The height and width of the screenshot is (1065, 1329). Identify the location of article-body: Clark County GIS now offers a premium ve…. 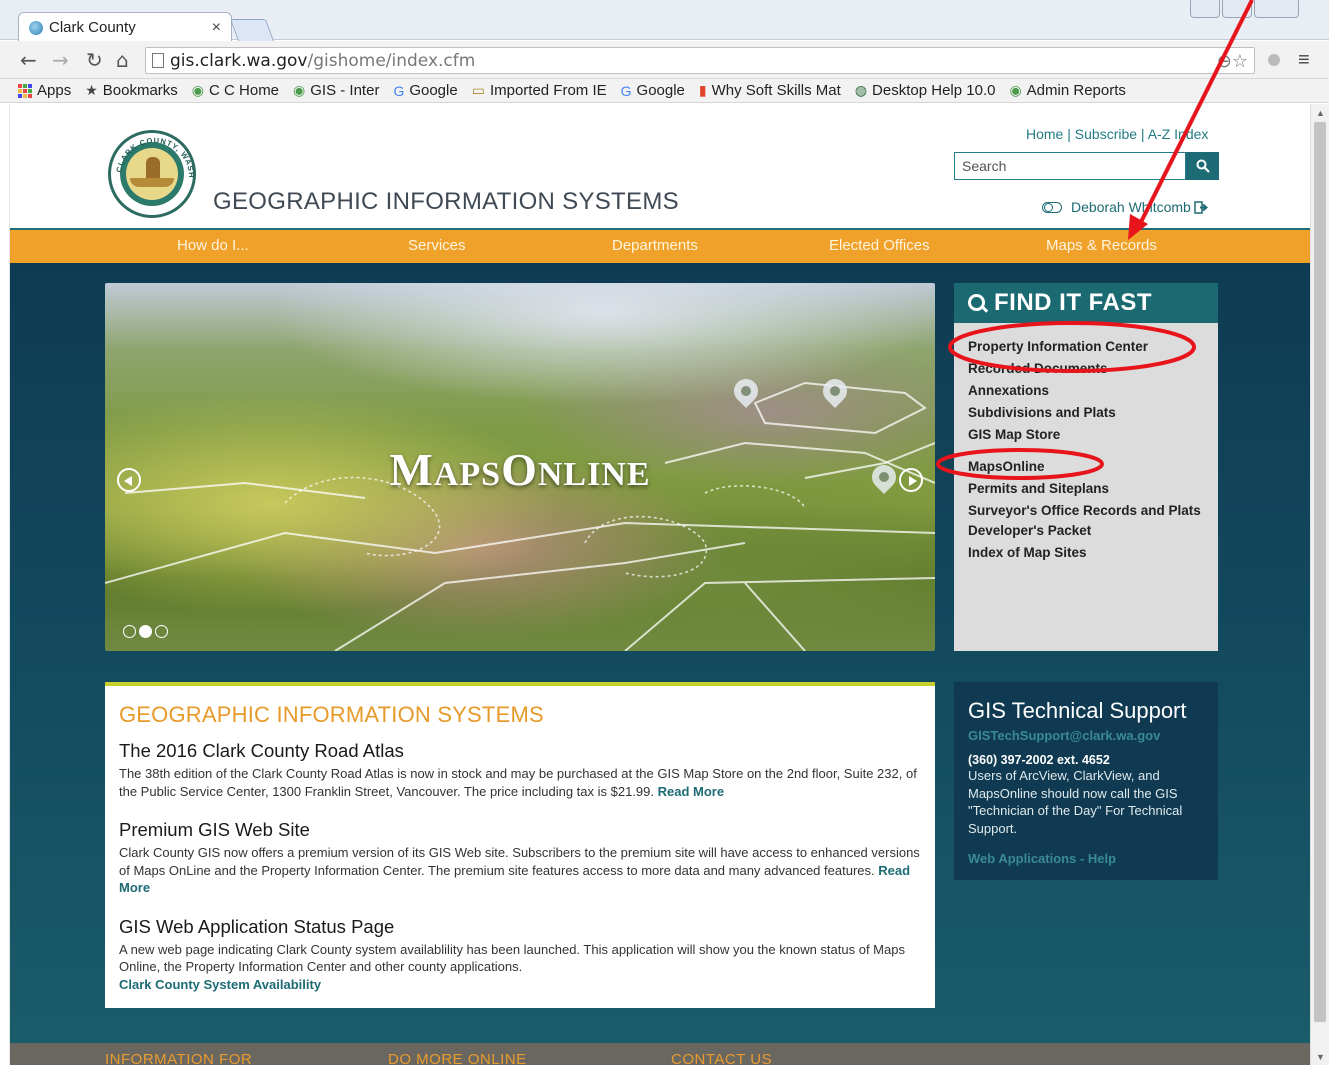
(520, 870).